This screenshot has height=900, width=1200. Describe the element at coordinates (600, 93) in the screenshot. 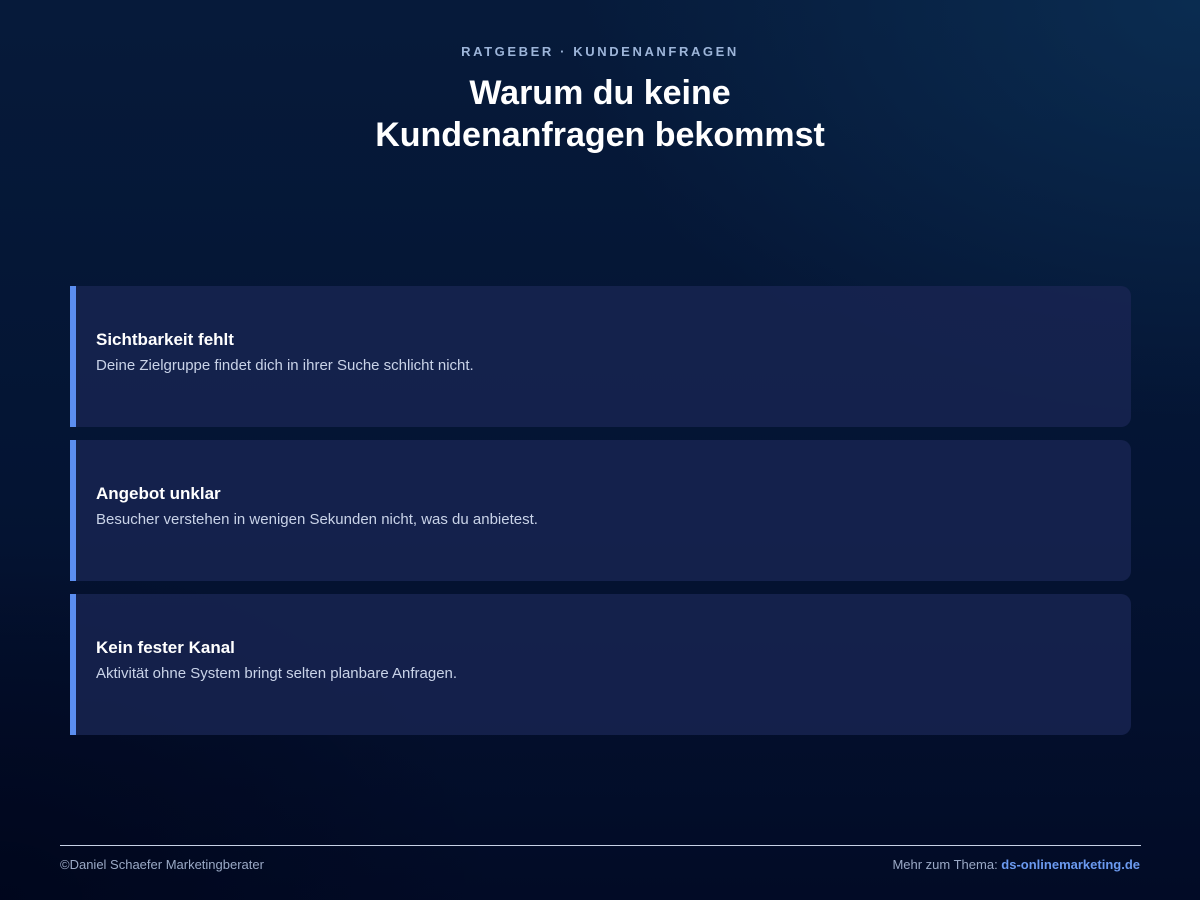

I see `page-title-line-1: Warum du keine` at that location.